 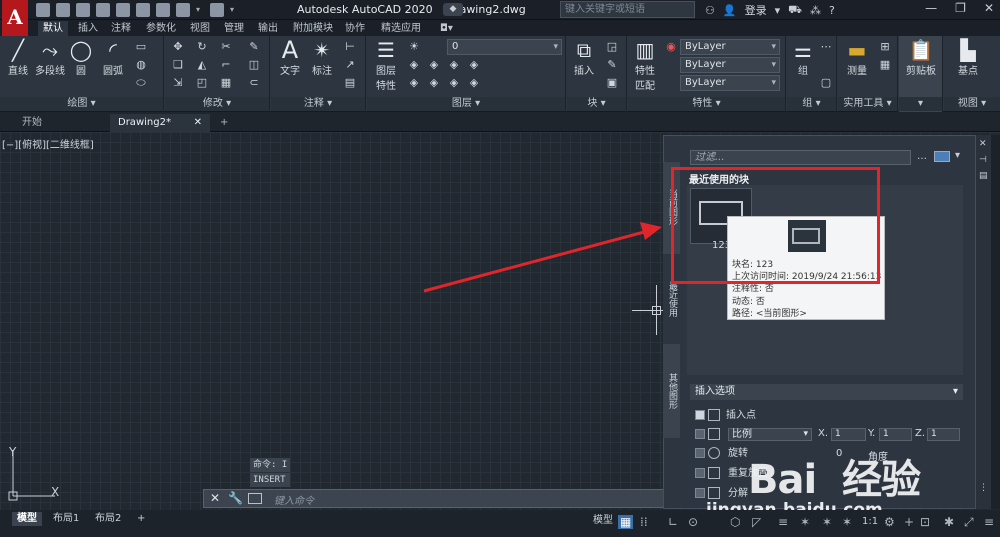 I want to click on auto-scale-icon: ✶, so click(x=827, y=522).